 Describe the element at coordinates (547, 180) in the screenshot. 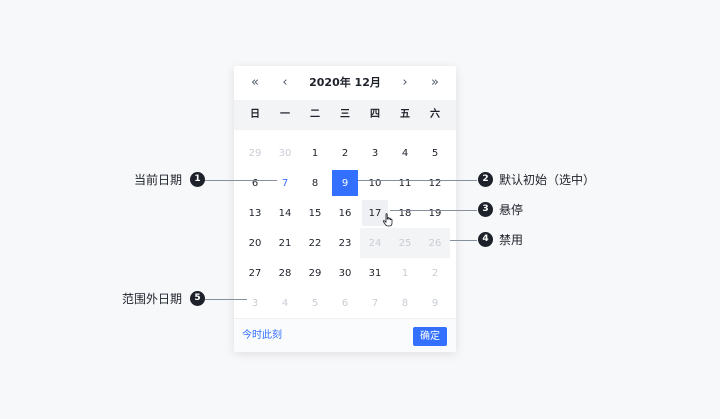

I see `callout-label-default-selected: 默认初始（选中）` at that location.